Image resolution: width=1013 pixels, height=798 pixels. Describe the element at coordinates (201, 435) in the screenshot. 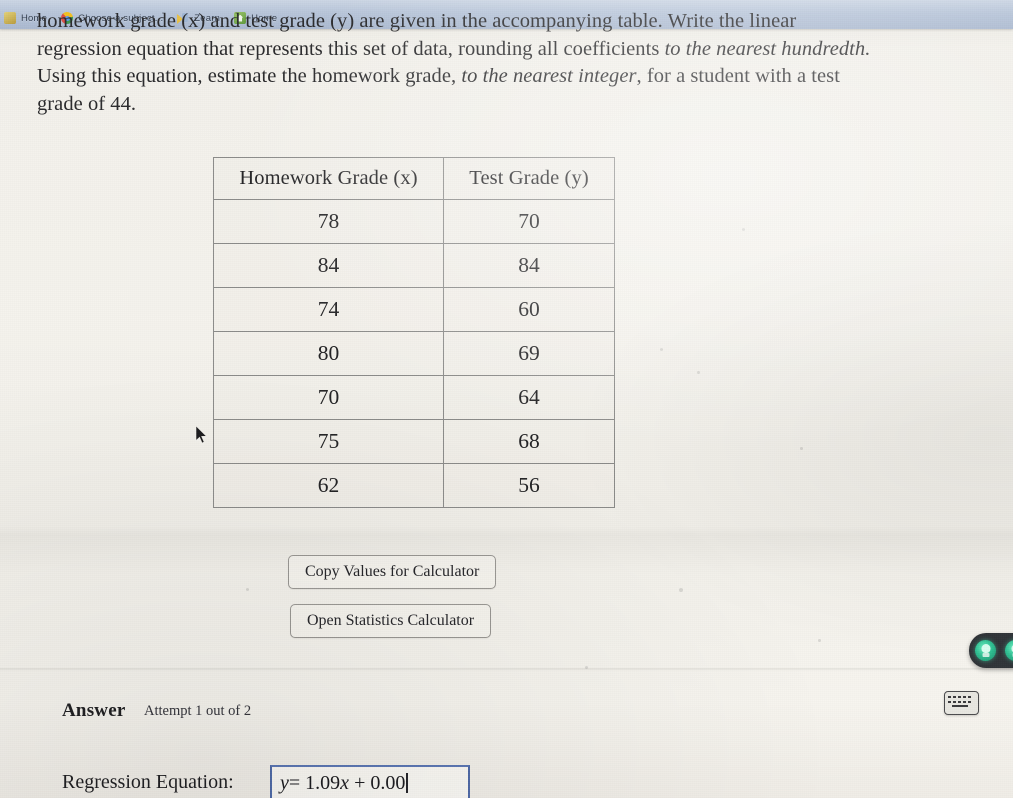

I see `mouse-cursor` at that location.